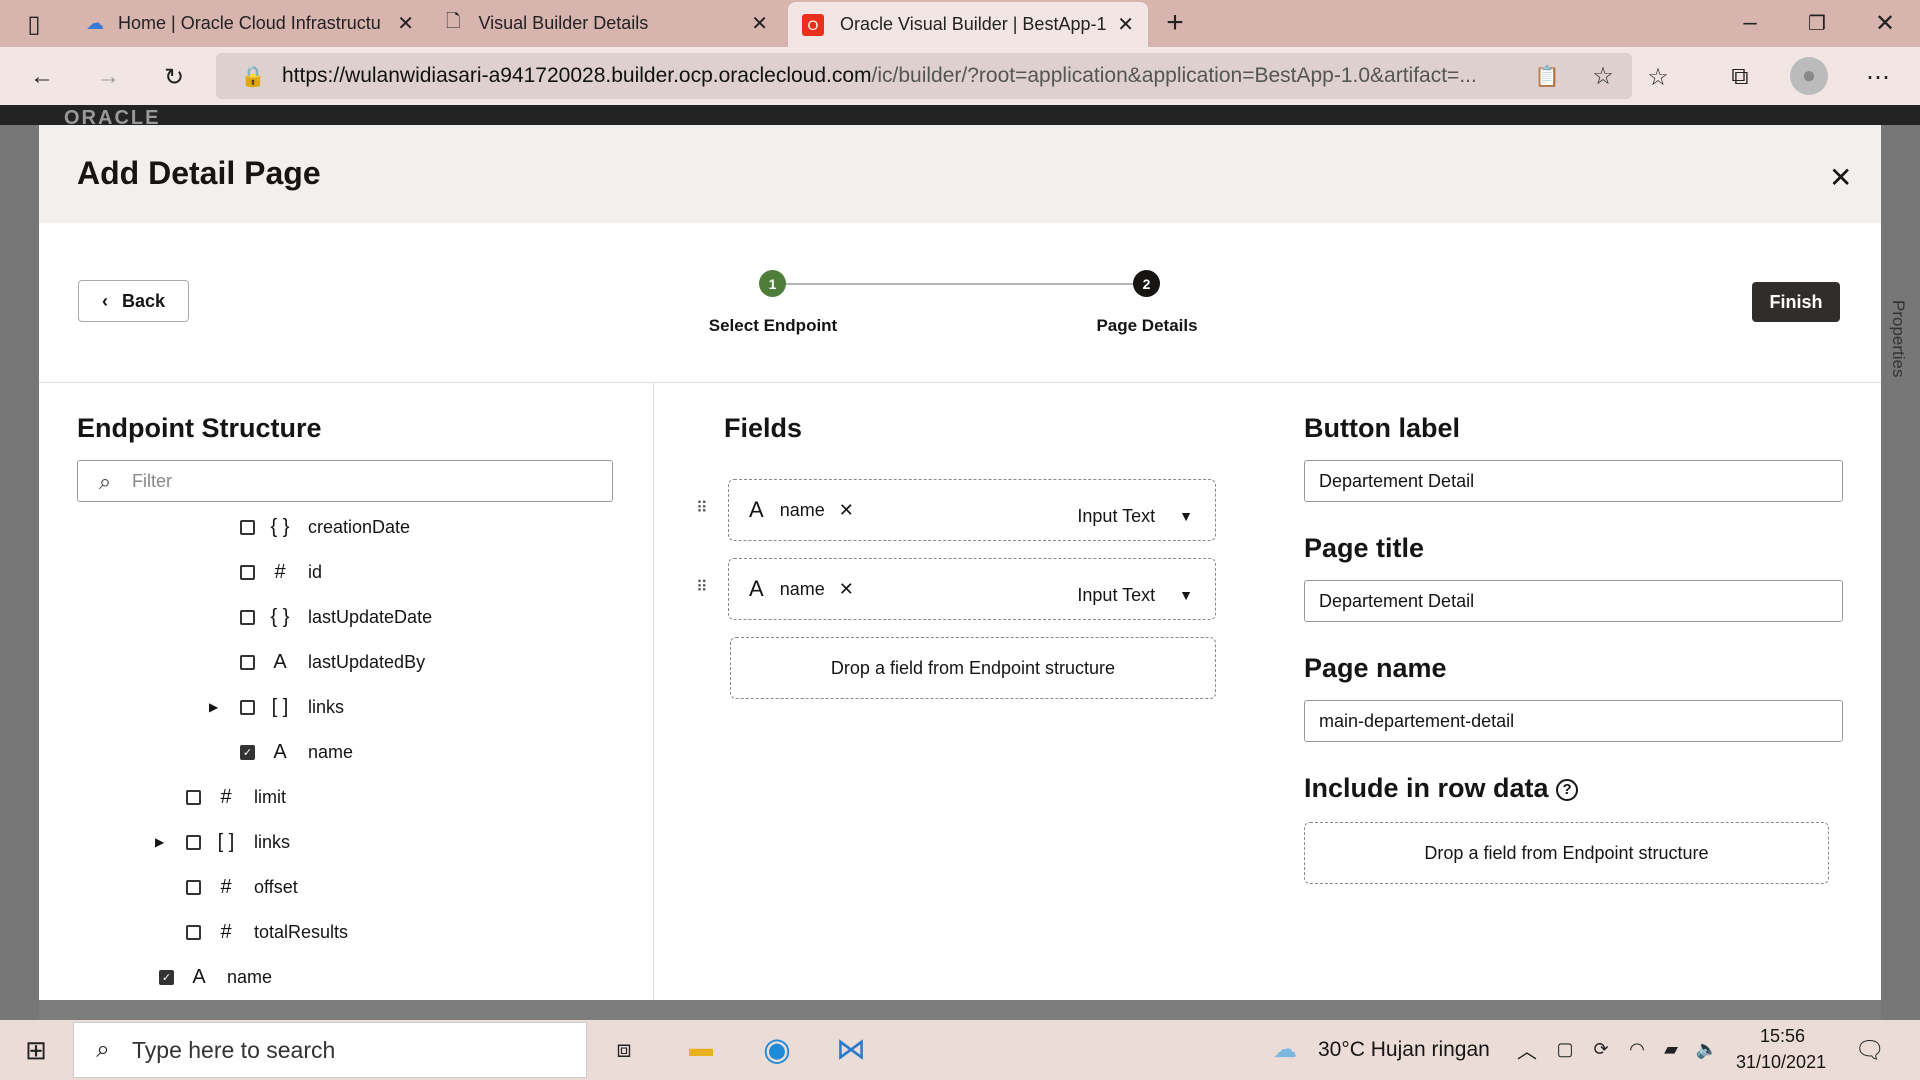 This screenshot has height=1080, width=1920. I want to click on clock-time: 15:56, so click(1782, 1036).